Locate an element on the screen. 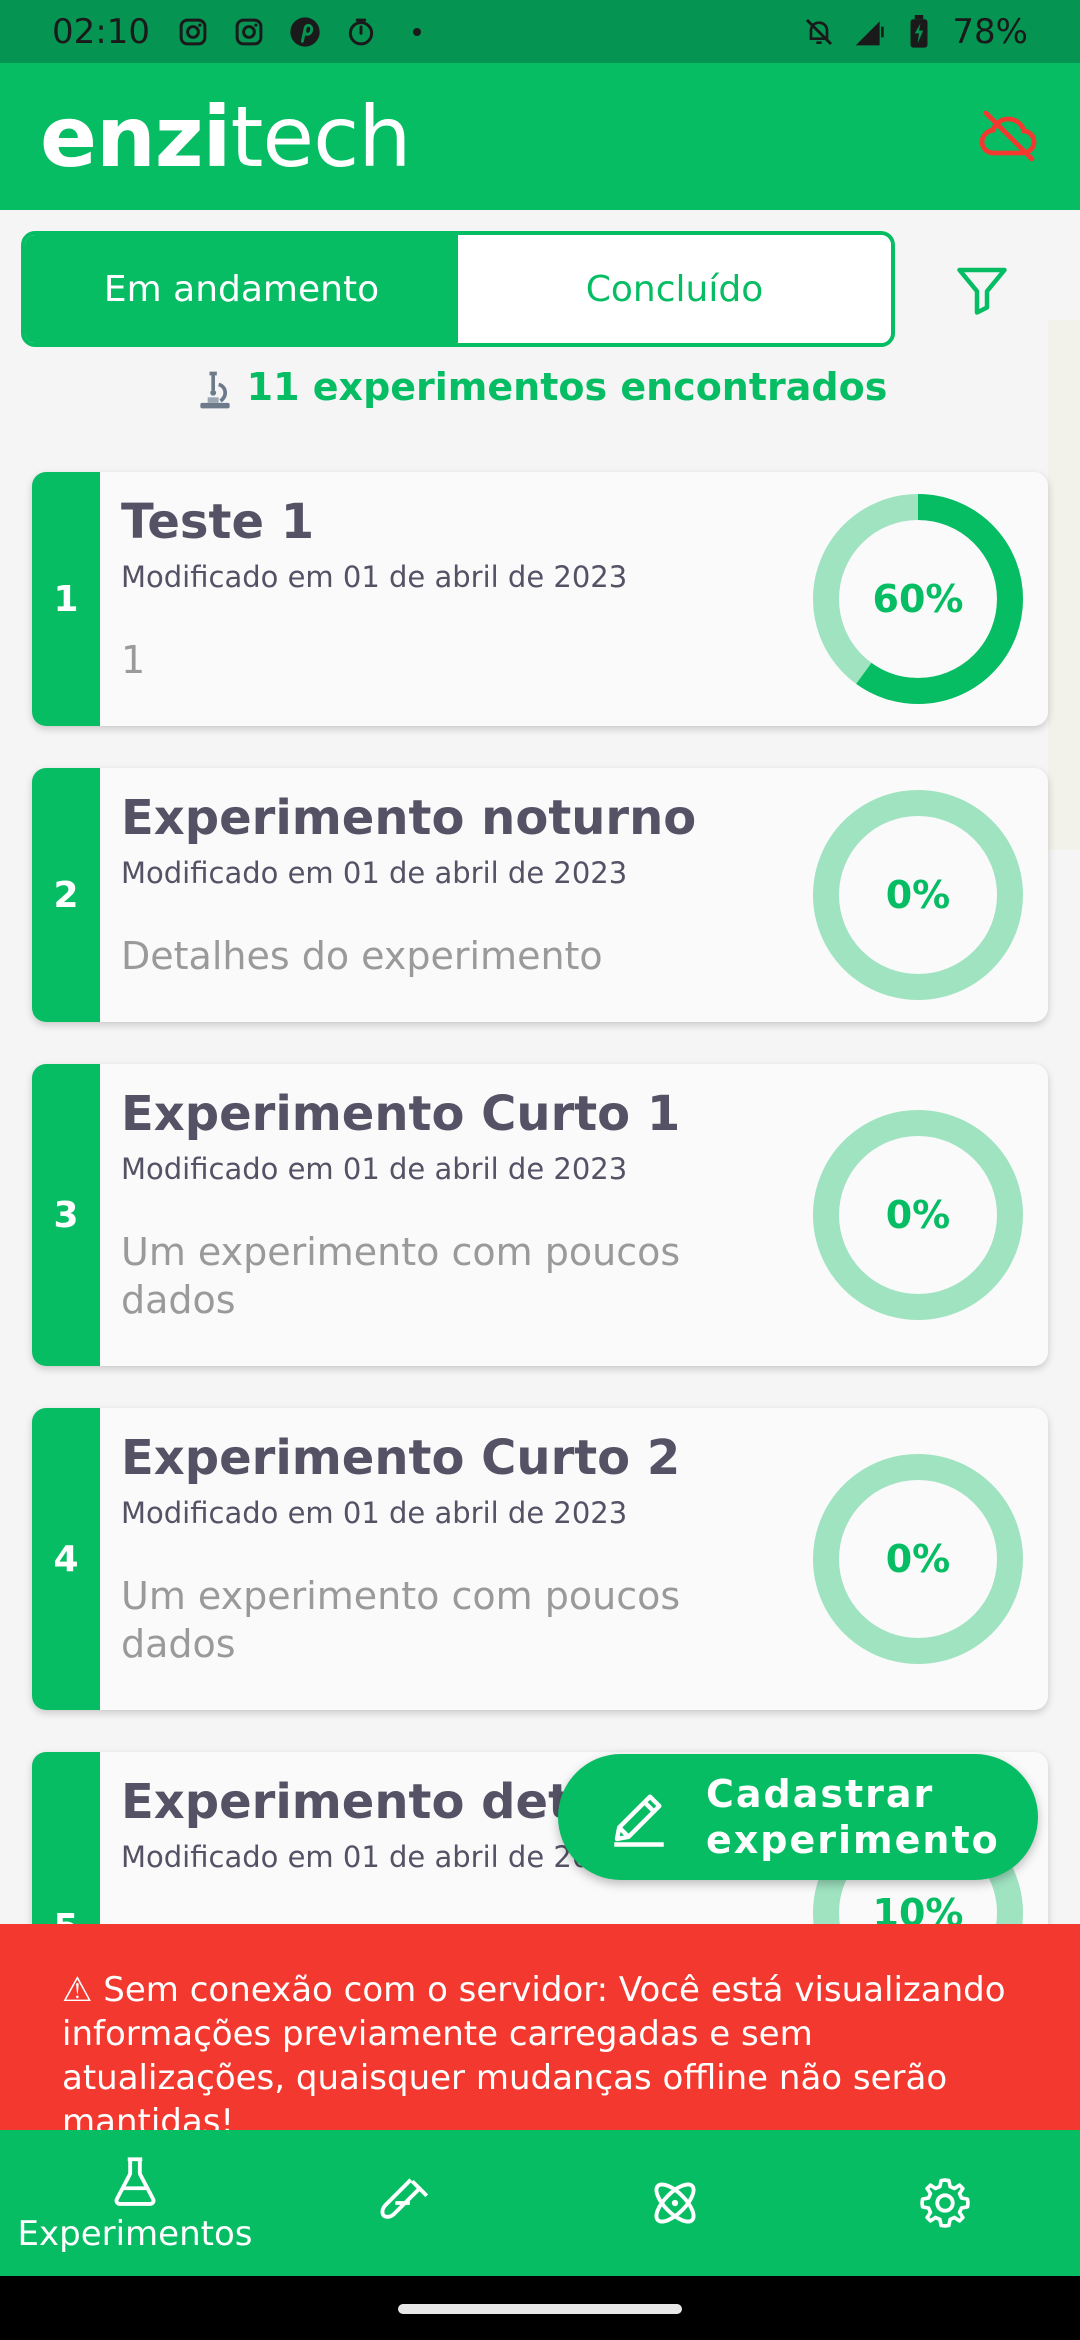  nav-settings is located at coordinates (945, 2203).